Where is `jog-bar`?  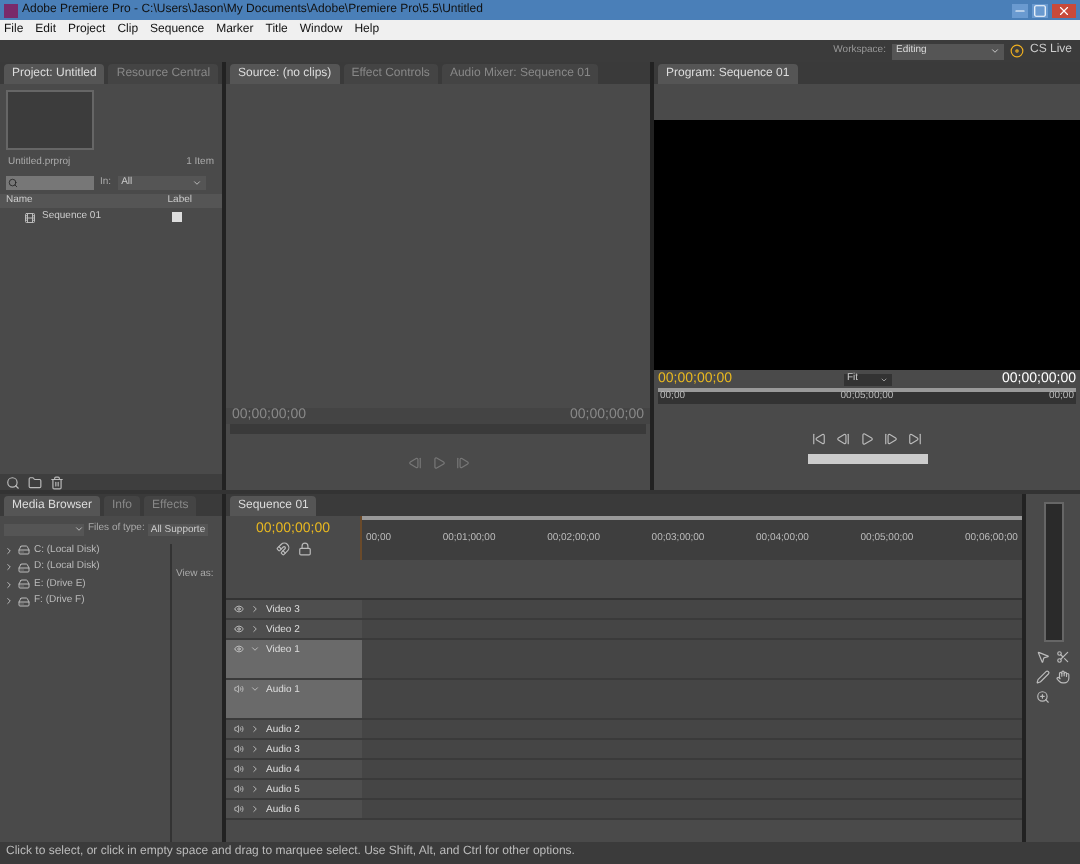
jog-bar is located at coordinates (867, 458).